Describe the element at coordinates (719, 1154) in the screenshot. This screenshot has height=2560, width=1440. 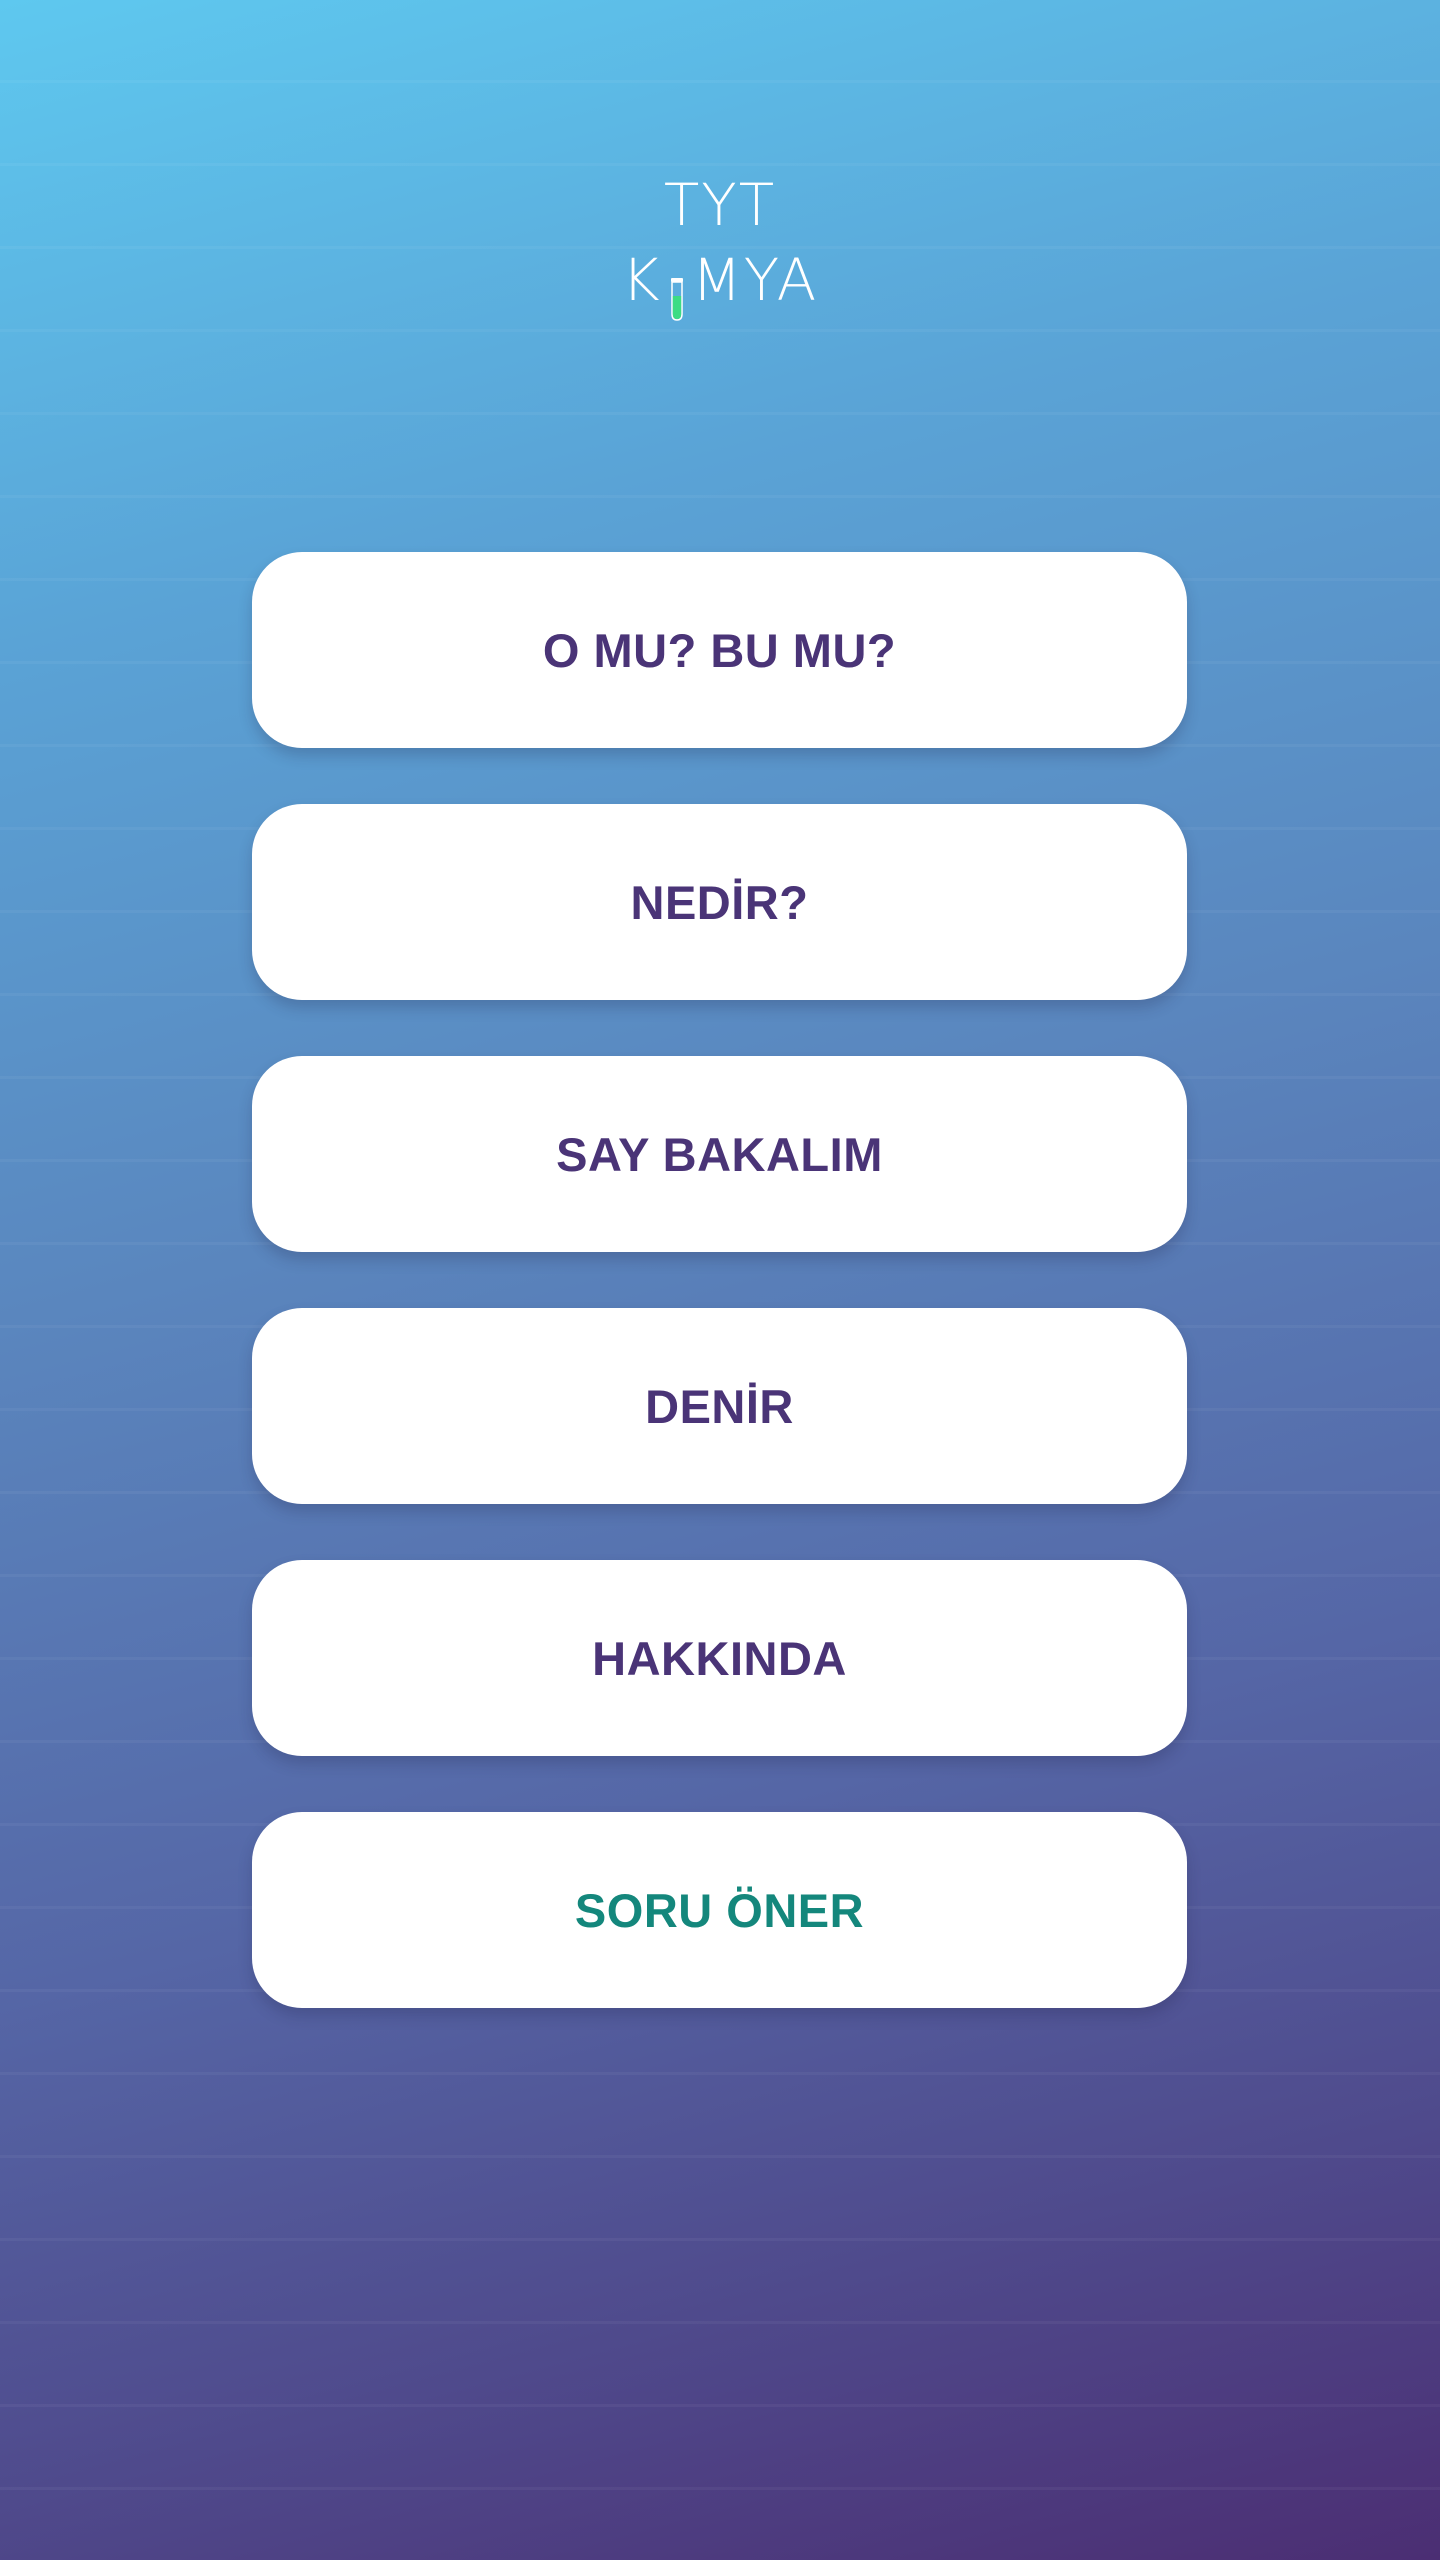
I see `say-bakalim-button: SAY BAKALIM` at that location.